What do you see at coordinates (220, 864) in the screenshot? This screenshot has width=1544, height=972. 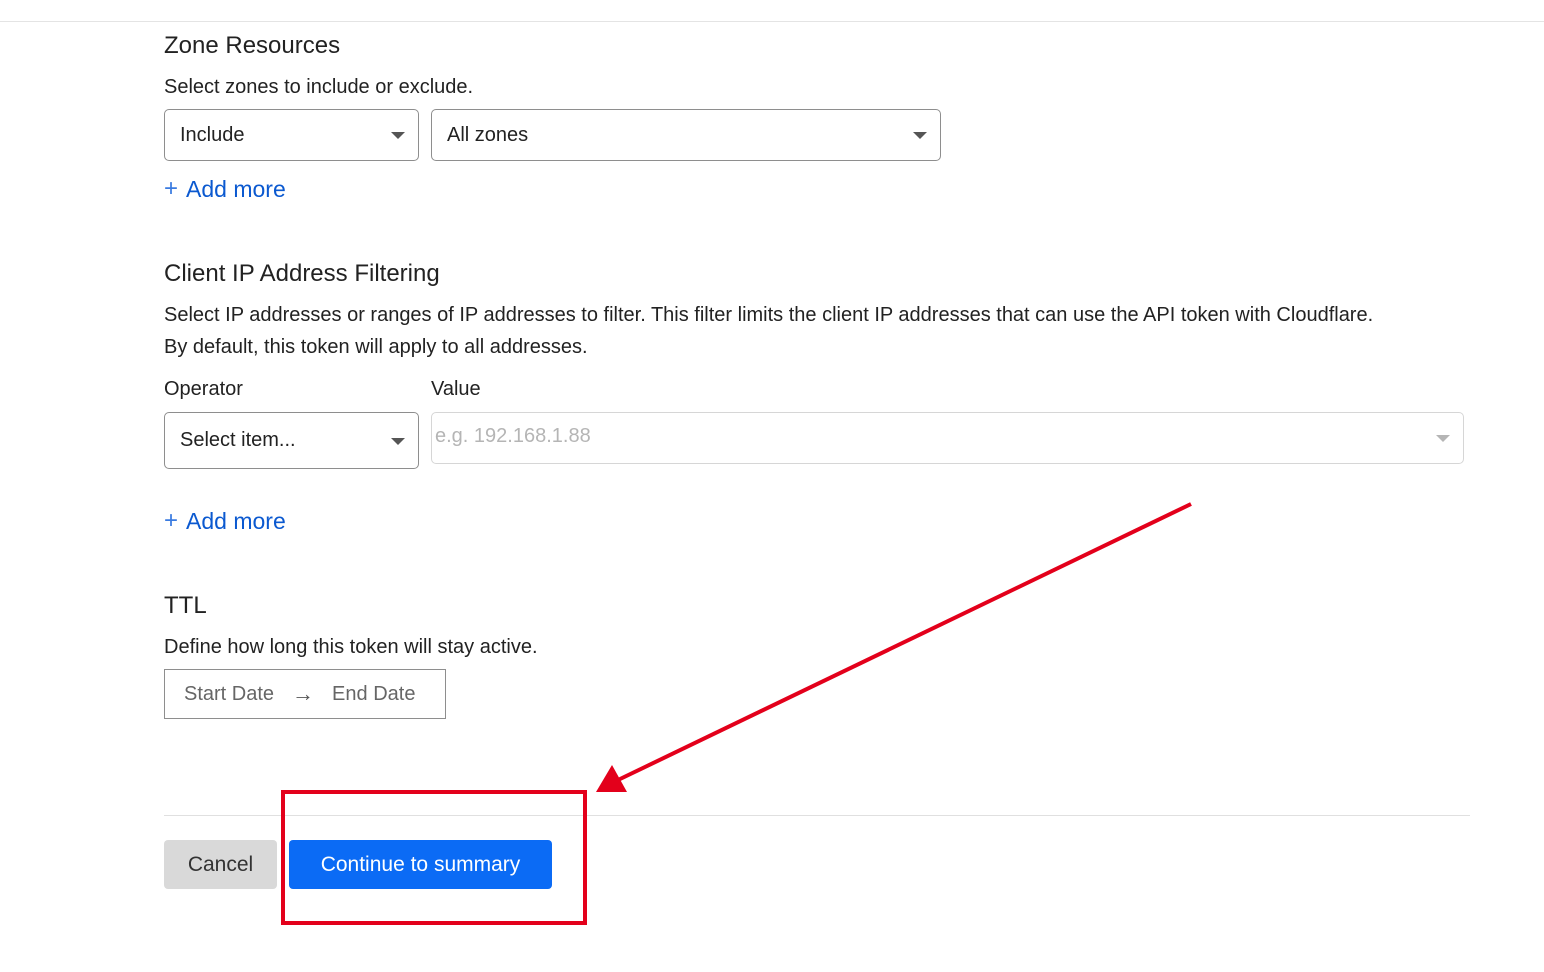 I see `cancel-button: Cancel` at bounding box center [220, 864].